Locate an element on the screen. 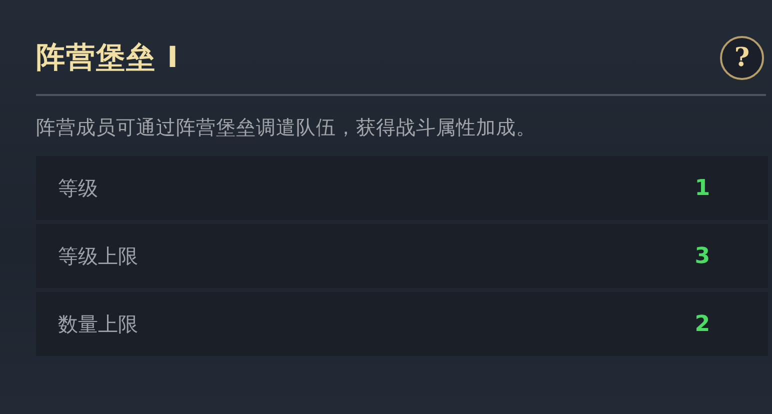  panel-title: 阵营堡垒 I is located at coordinates (107, 57).